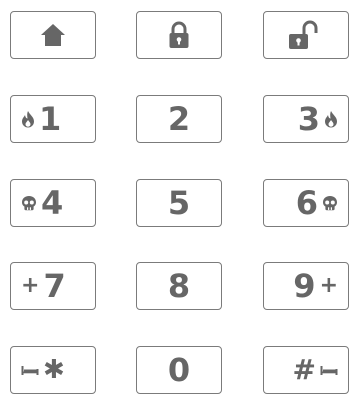 This screenshot has height=401, width=351. I want to click on digit-7: 7, so click(54, 286).